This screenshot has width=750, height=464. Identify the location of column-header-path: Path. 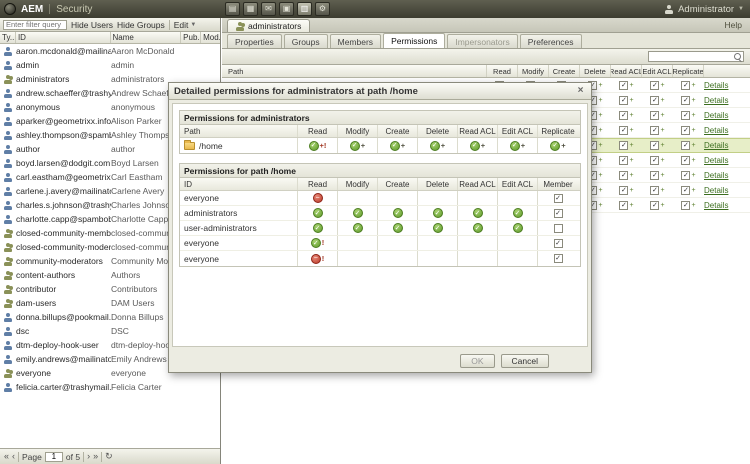
(354, 71).